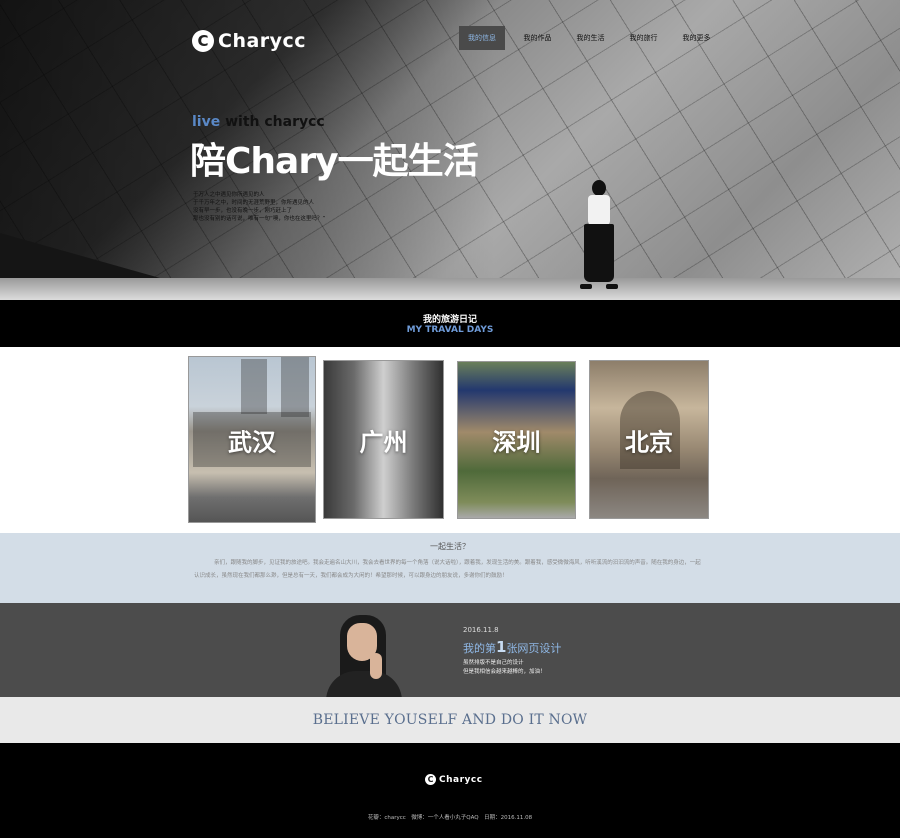  What do you see at coordinates (334, 161) in the screenshot?
I see `hero-title: 陪Chary一起生活` at bounding box center [334, 161].